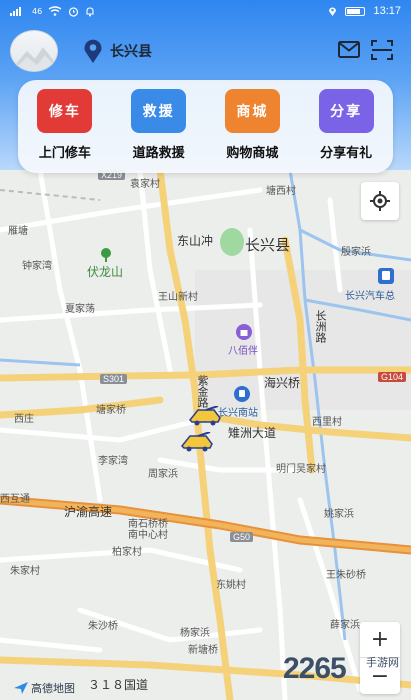 Image resolution: width=411 pixels, height=700 pixels. I want to click on location-pin-icon, so click(93, 51).